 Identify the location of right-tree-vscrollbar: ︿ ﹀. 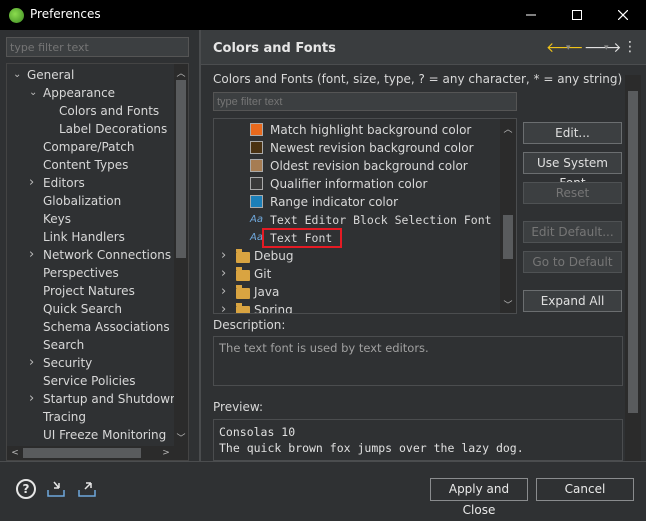
(508, 216).